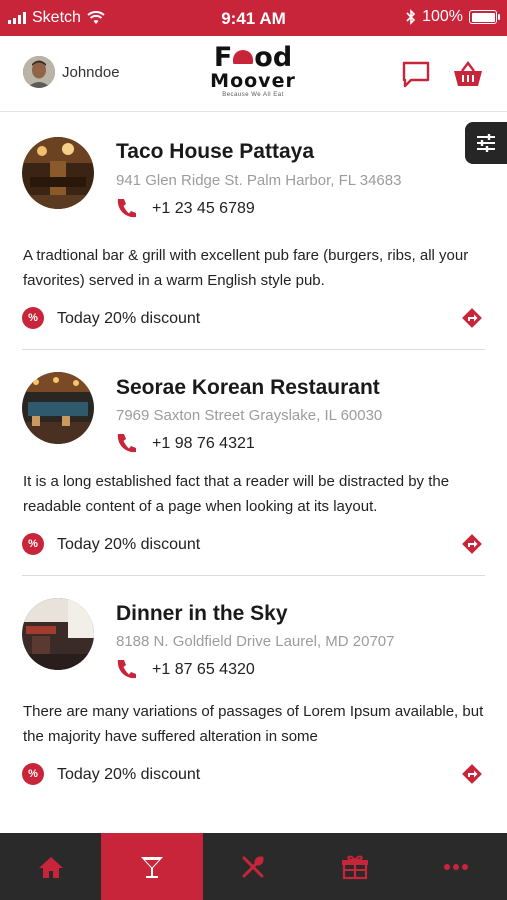 The width and height of the screenshot is (507, 900). What do you see at coordinates (253, 18) in the screenshot?
I see `status-bar: Sketch 9:41 AM 100%` at bounding box center [253, 18].